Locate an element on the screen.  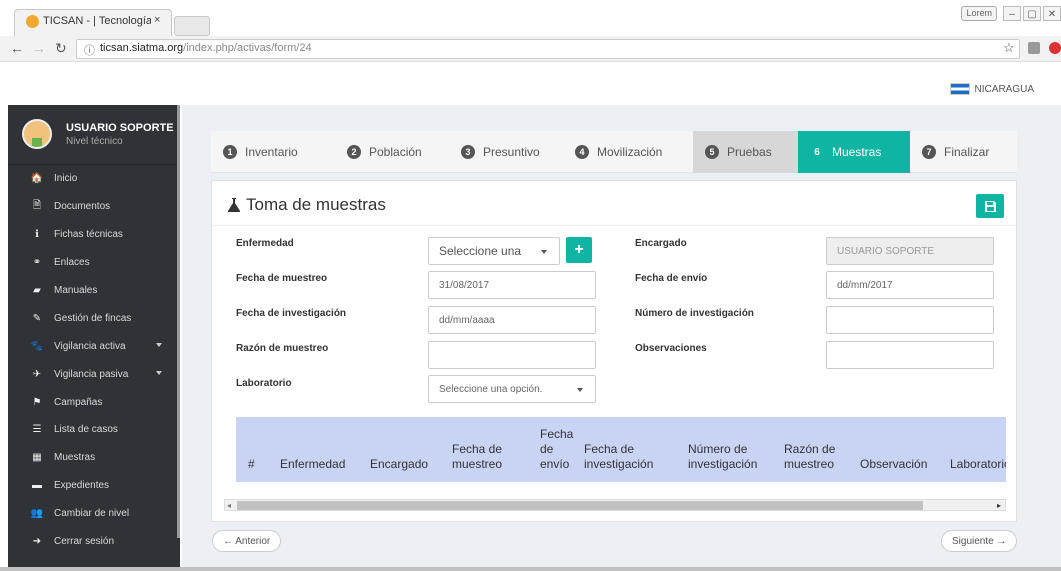
tab-step-5: 5 Pruebas is located at coordinates (745, 152).